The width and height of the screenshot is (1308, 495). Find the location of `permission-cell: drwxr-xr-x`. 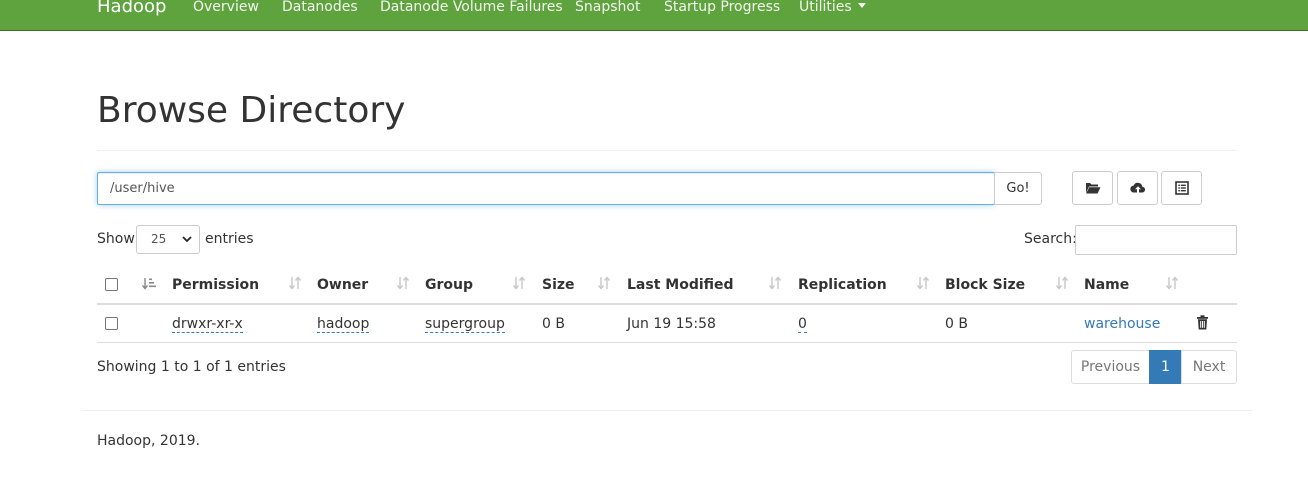

permission-cell: drwxr-xr-x is located at coordinates (207, 324).